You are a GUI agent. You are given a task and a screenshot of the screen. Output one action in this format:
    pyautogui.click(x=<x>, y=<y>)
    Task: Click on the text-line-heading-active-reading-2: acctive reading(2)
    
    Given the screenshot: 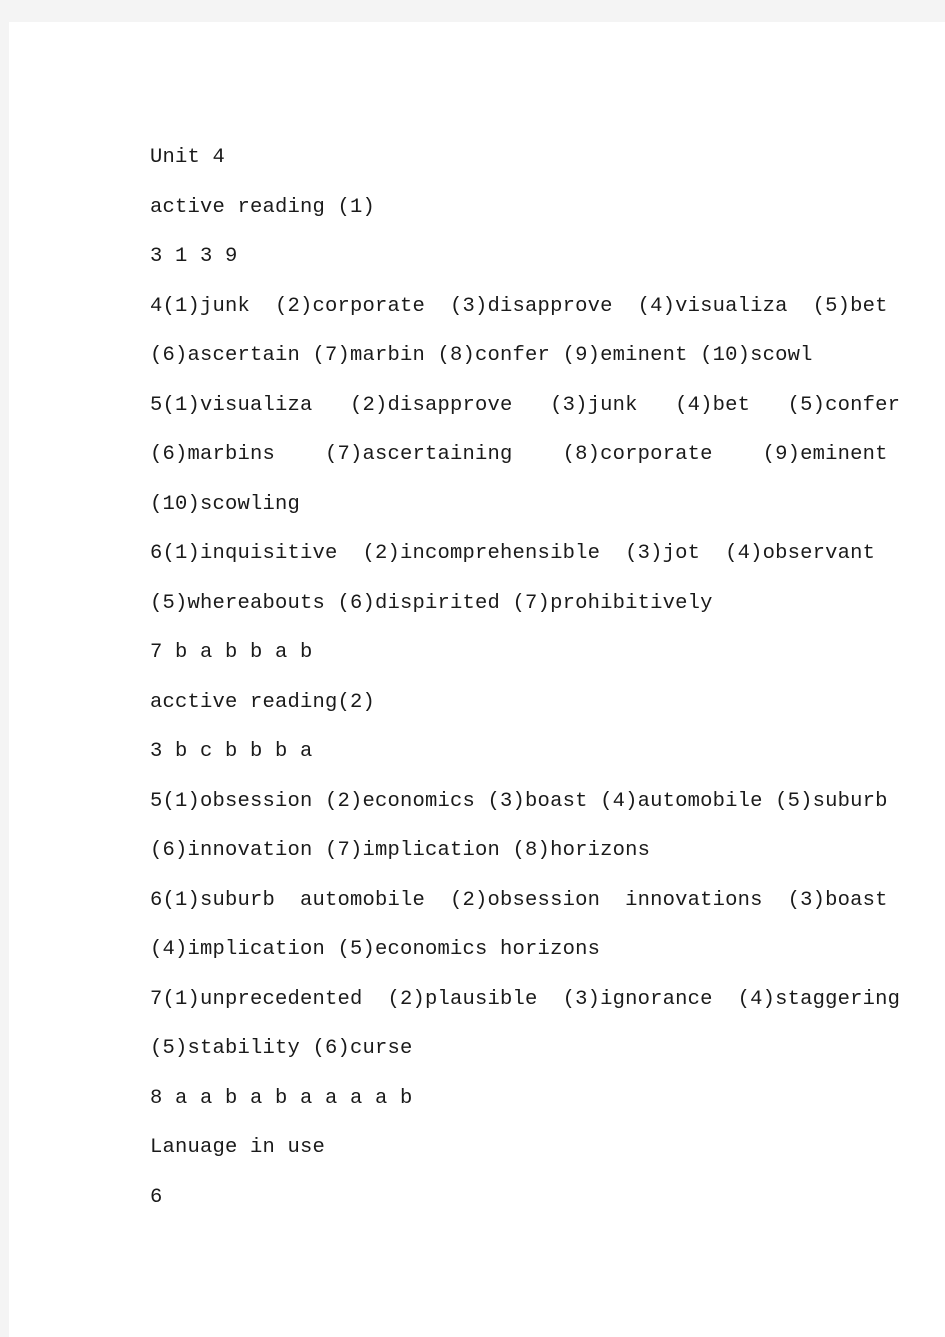 What is the action you would take?
    pyautogui.click(x=263, y=702)
    